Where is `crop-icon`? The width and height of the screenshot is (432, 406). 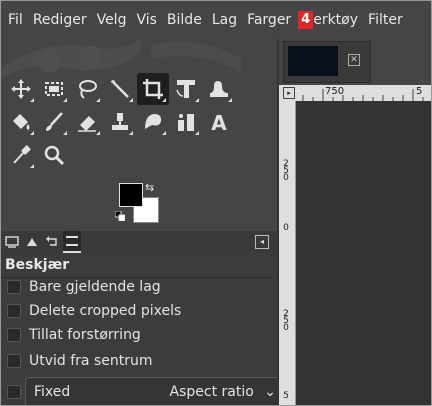
crop-icon is located at coordinates (153, 89).